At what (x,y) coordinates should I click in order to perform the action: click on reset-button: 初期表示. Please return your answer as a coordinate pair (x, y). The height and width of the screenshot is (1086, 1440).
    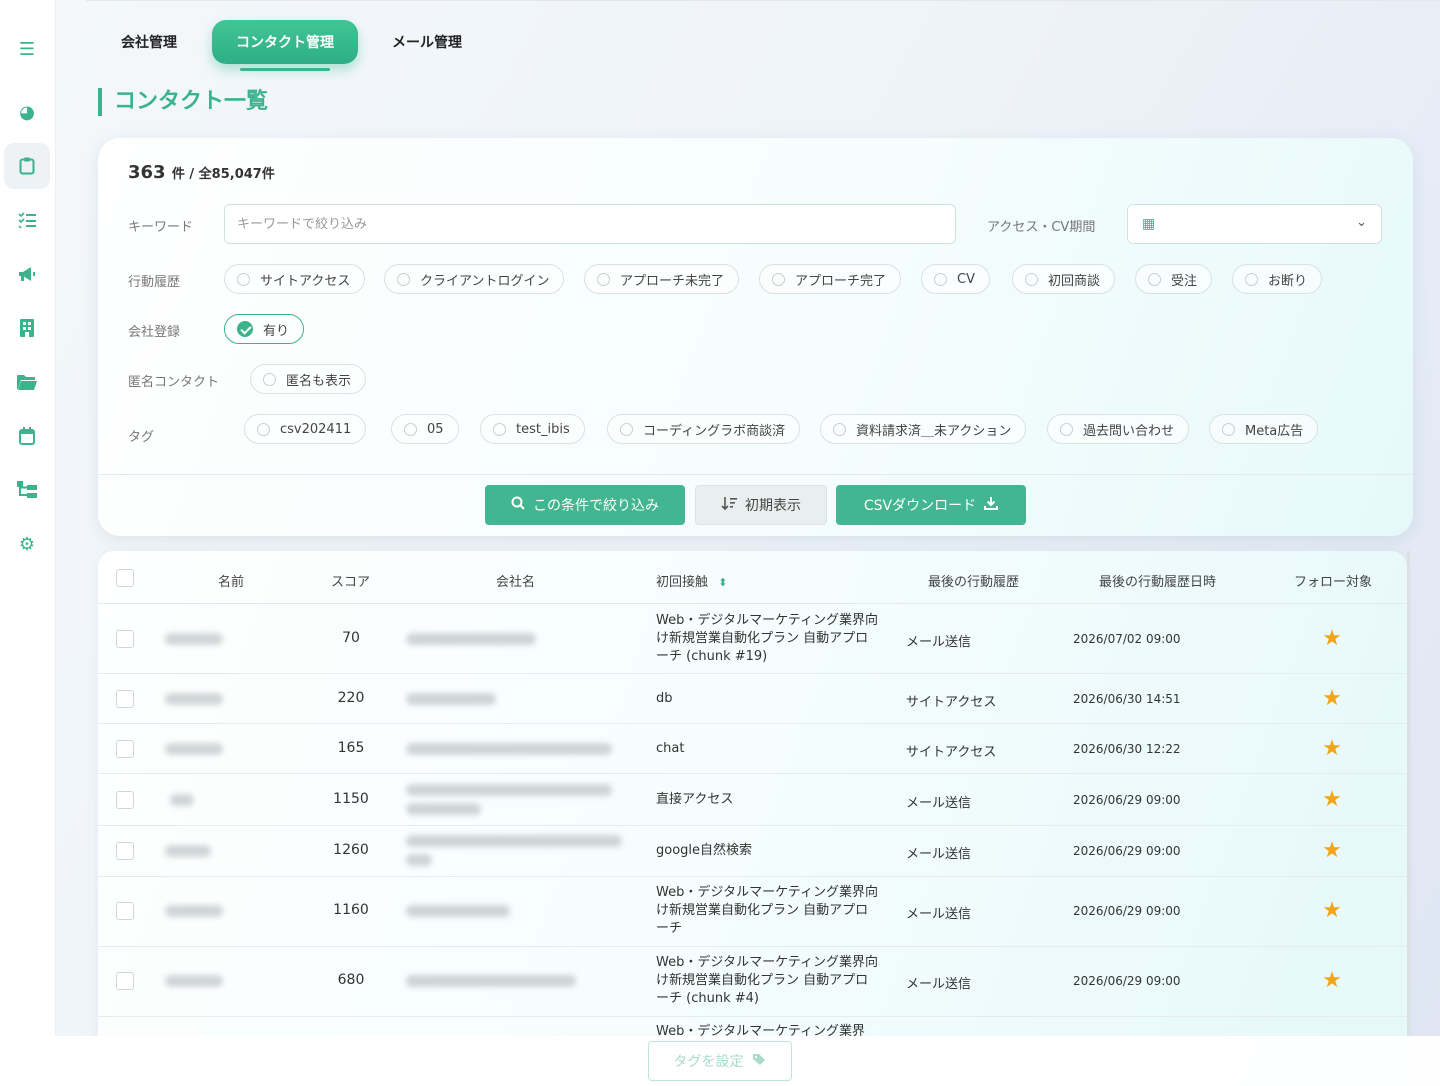
    Looking at the image, I should click on (761, 505).